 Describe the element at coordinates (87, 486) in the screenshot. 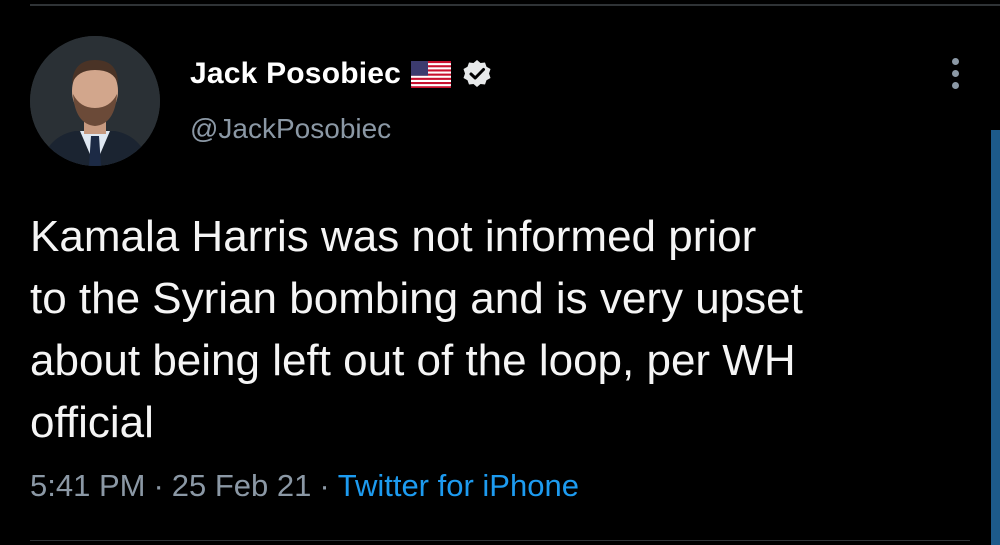

I see `tweet-time: 5:41 PM` at that location.